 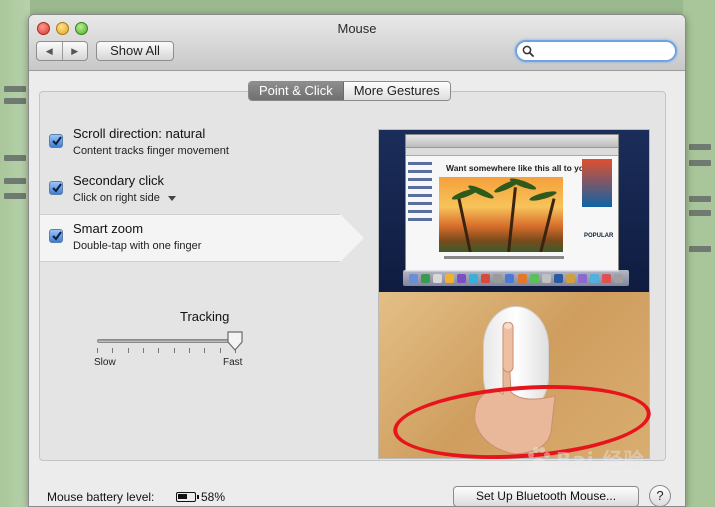 I want to click on preference-tabs: Point & Click More Gestures, so click(x=349, y=91).